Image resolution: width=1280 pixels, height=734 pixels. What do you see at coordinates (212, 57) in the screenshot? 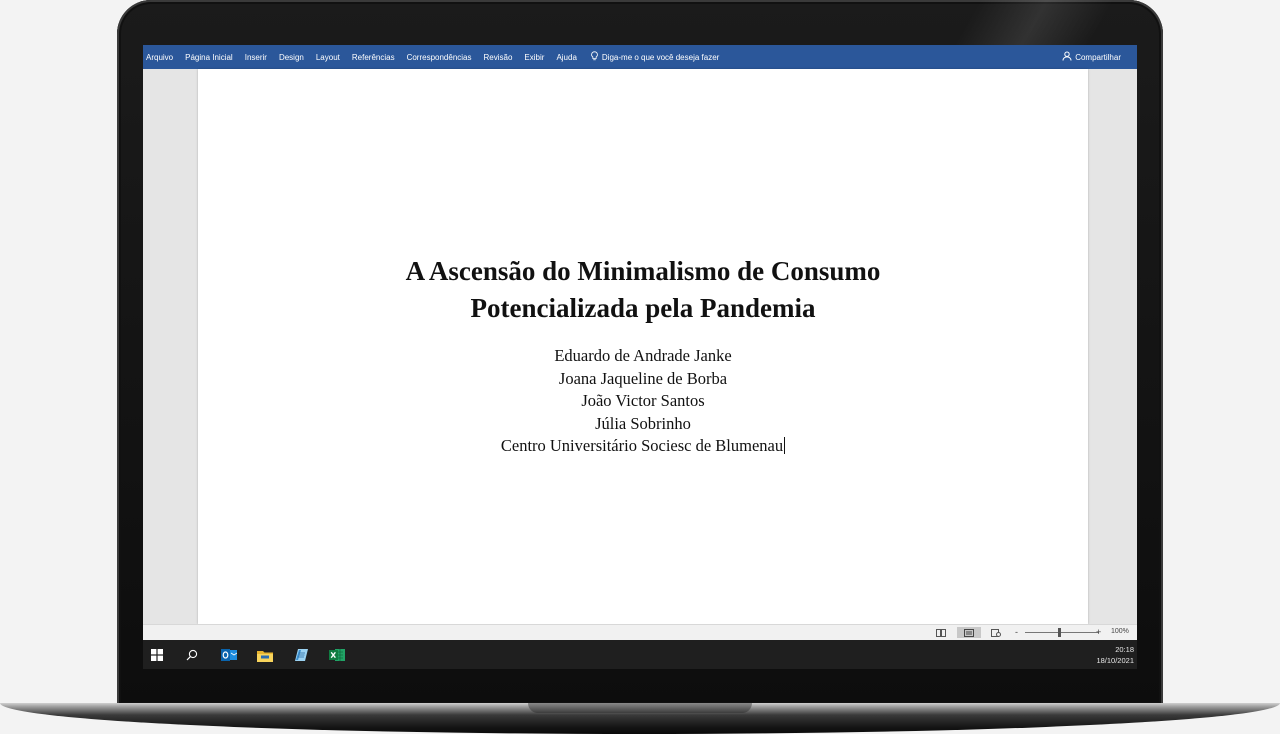
I see `tab-pagina-inicial: Página Inicial` at bounding box center [212, 57].